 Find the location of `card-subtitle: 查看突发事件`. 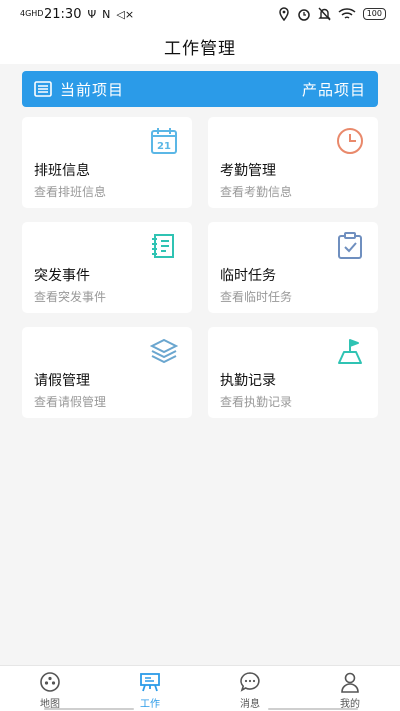

card-subtitle: 查看突发事件 is located at coordinates (70, 297).